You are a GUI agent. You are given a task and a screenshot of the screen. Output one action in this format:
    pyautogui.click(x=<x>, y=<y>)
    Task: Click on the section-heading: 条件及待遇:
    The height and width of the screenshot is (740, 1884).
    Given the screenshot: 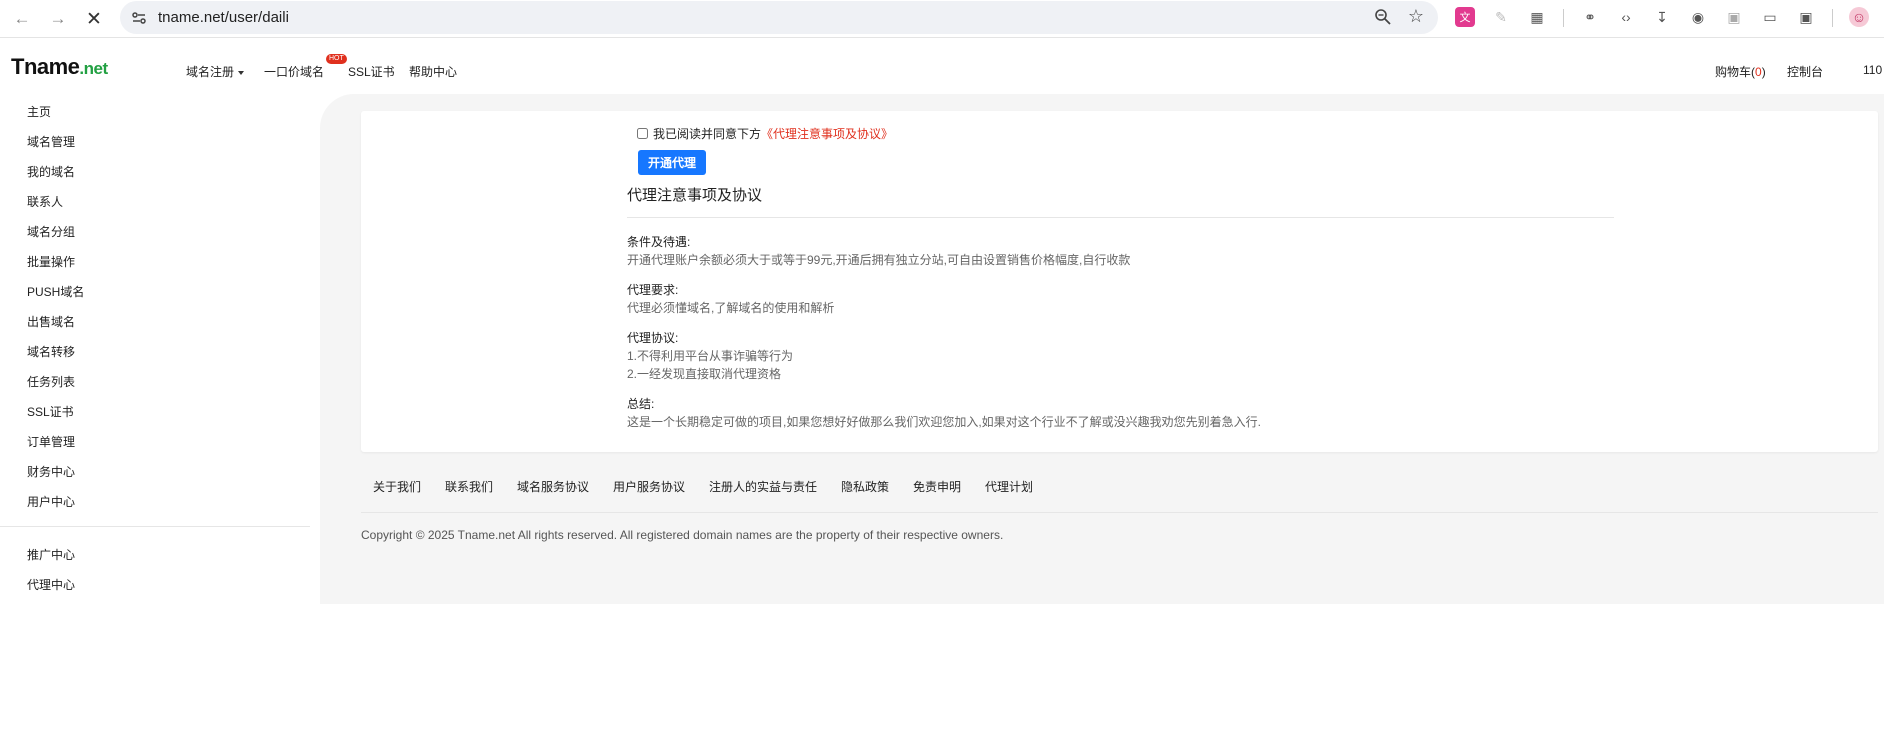 What is the action you would take?
    pyautogui.click(x=659, y=242)
    